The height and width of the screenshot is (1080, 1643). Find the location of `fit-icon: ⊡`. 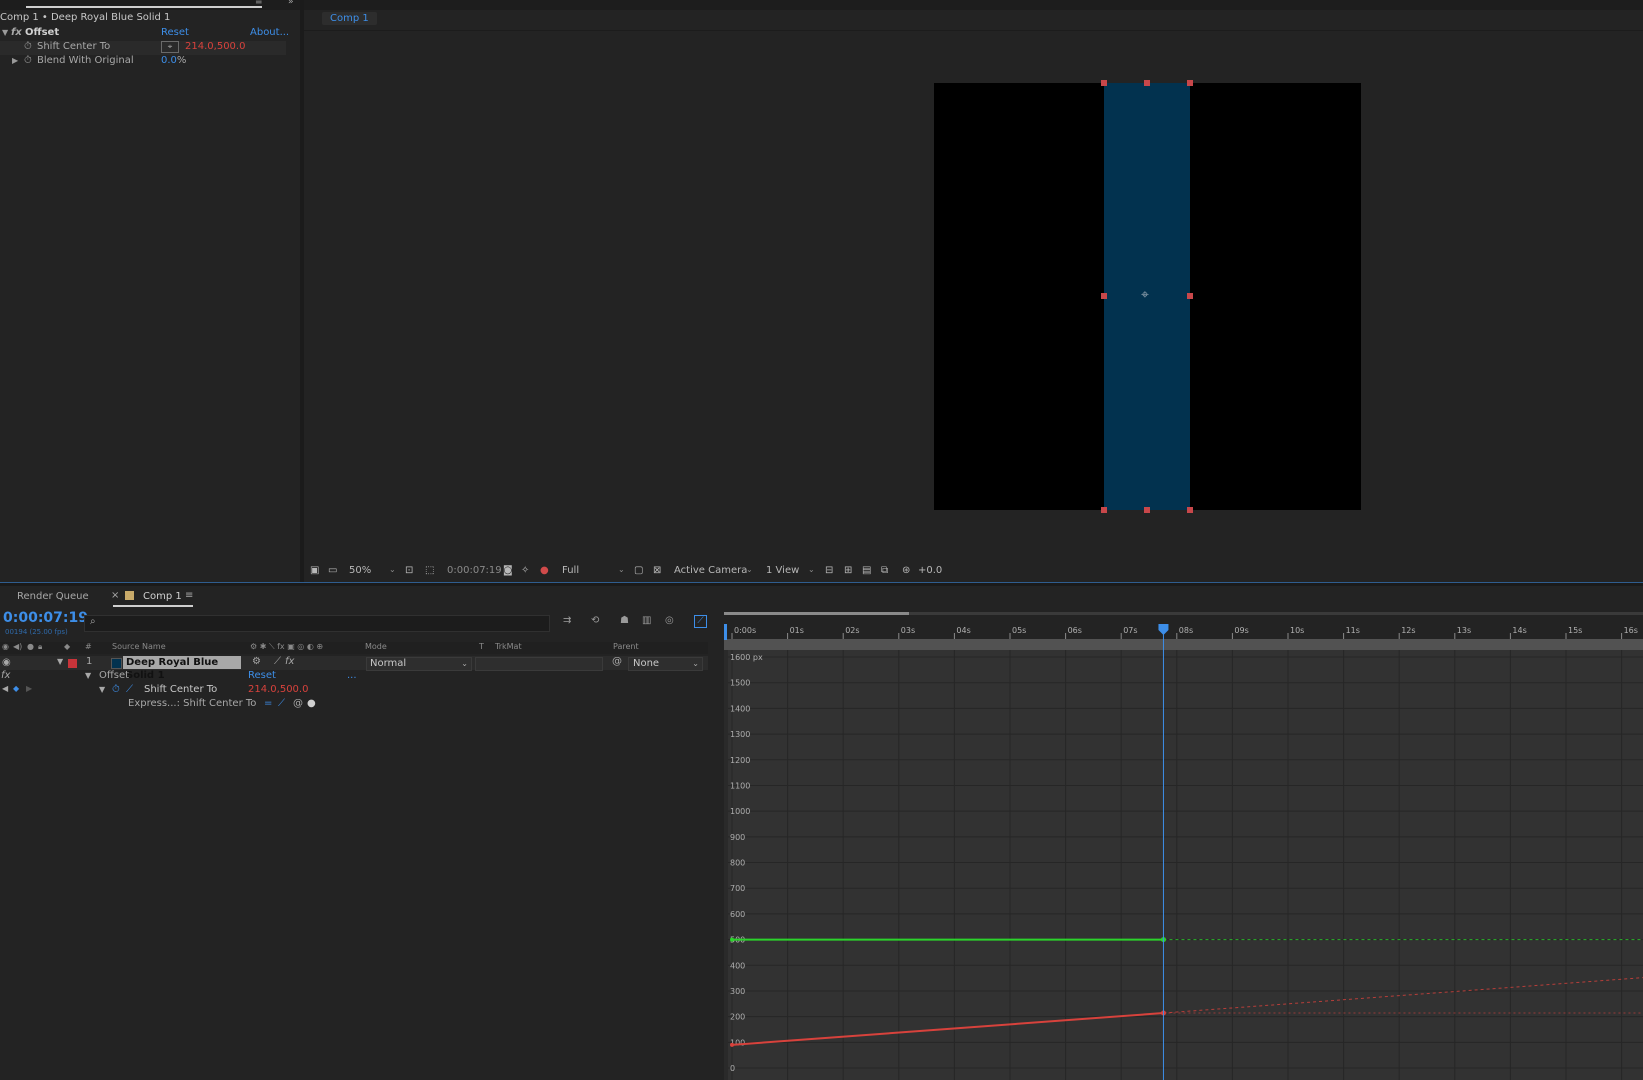

fit-icon: ⊡ is located at coordinates (409, 570).